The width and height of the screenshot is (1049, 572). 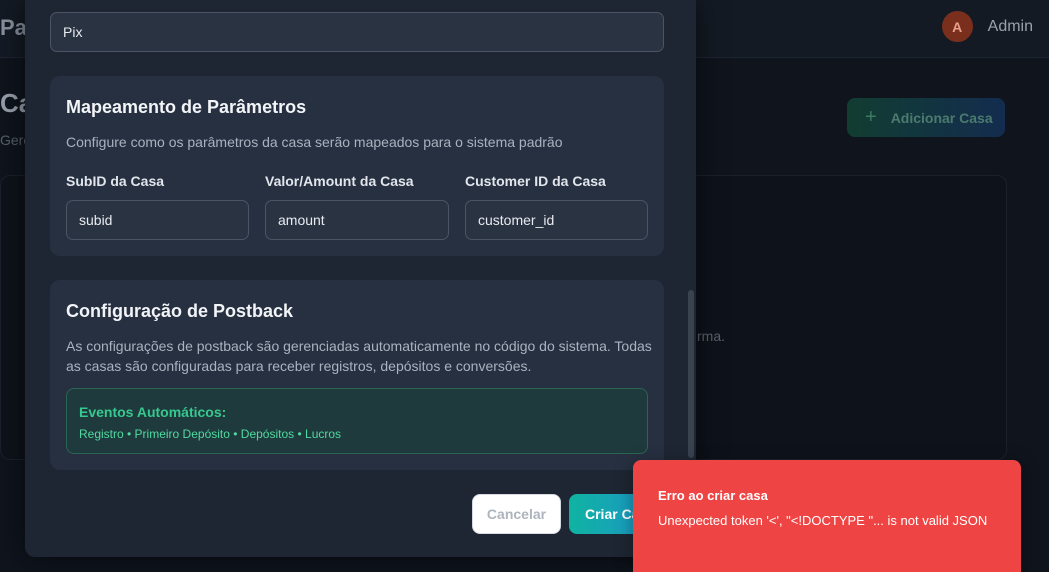 What do you see at coordinates (516, 220) in the screenshot?
I see `customer-id-value: customer_id` at bounding box center [516, 220].